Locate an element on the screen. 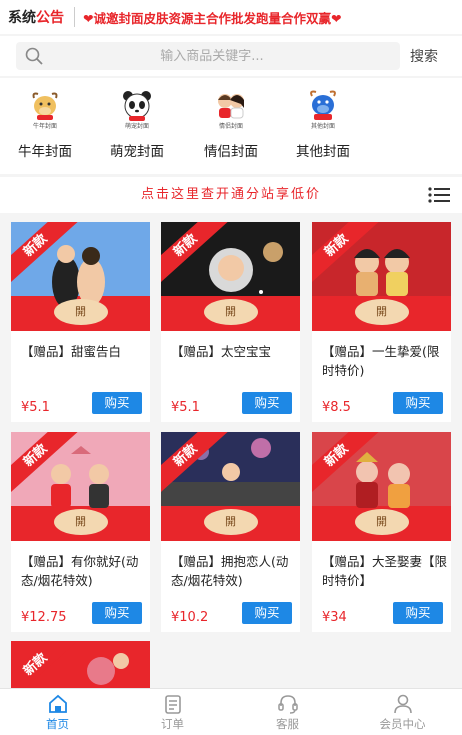 This screenshot has height=735, width=462. tab-label: 会员中心 is located at coordinates (402, 724).